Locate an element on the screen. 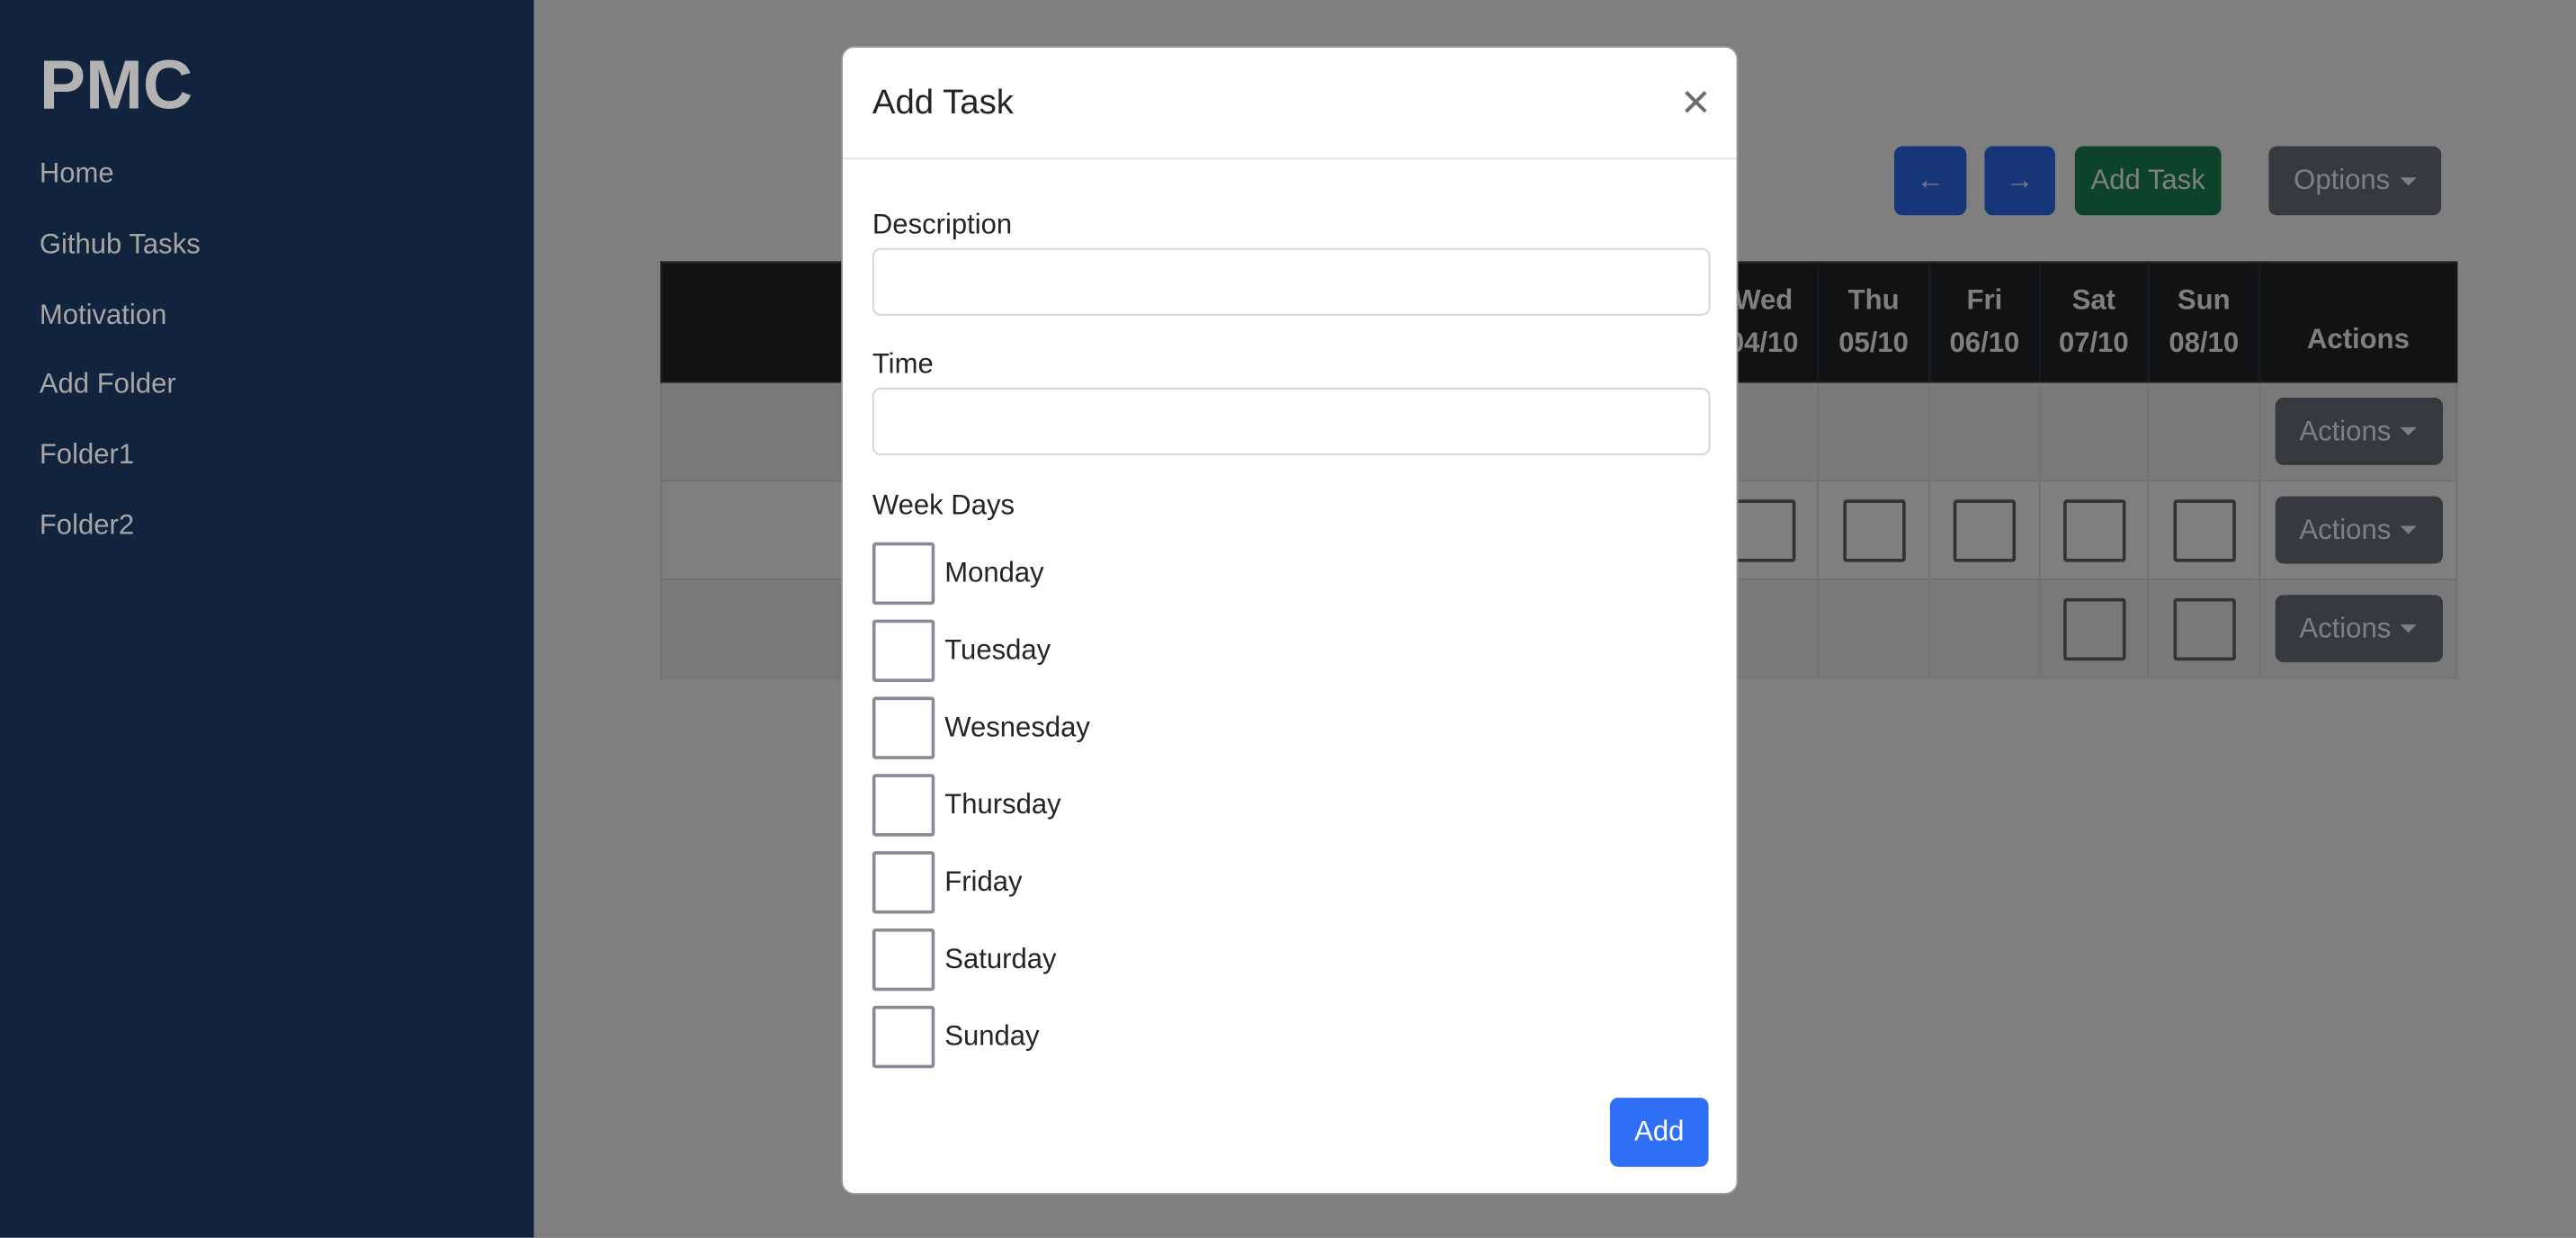  sidebar-item-folder1: Folder1 is located at coordinates (87, 455).